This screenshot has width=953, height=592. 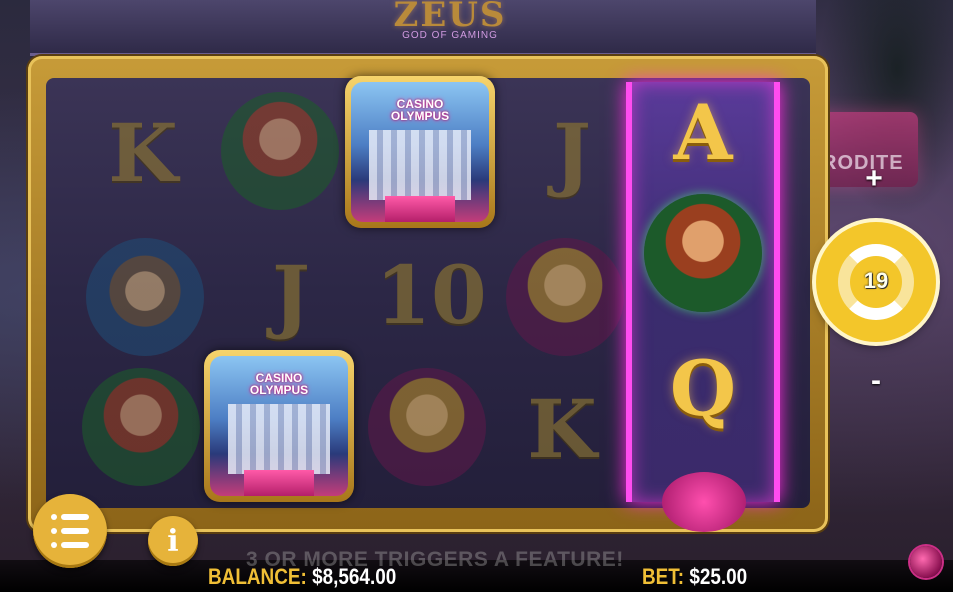 What do you see at coordinates (145, 297) in the screenshot?
I see `symbol-zeus-blue` at bounding box center [145, 297].